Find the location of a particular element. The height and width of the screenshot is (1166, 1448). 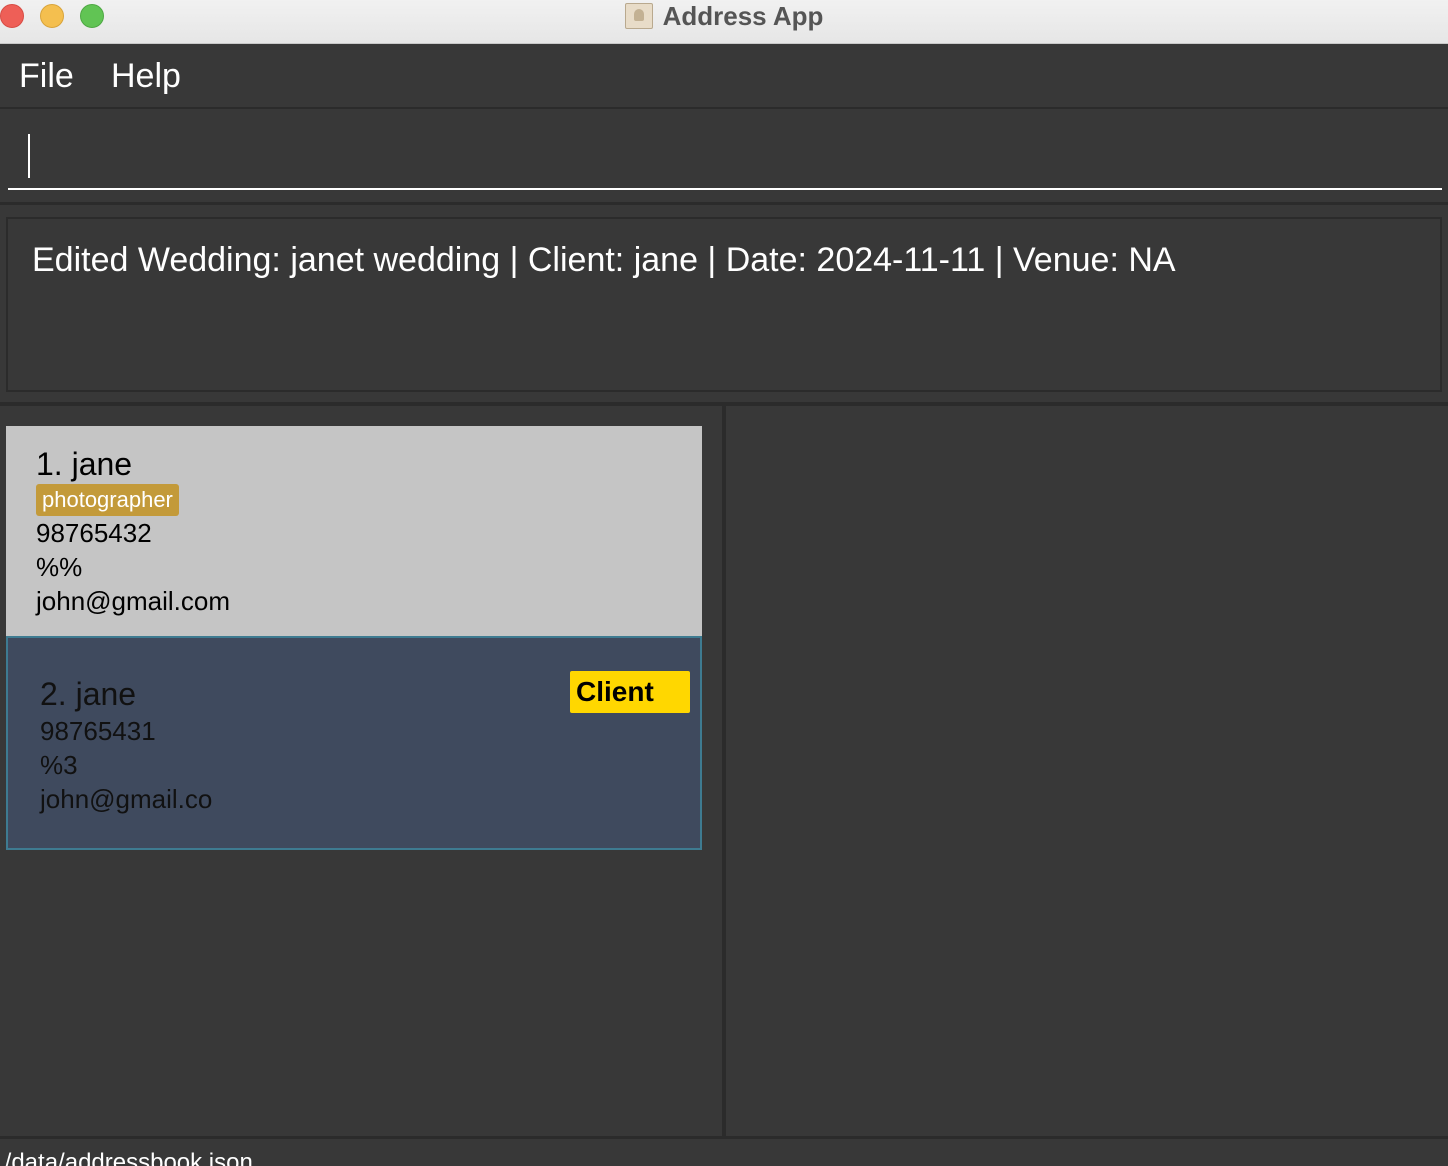

person-email: john@gmail.co is located at coordinates (126, 799).